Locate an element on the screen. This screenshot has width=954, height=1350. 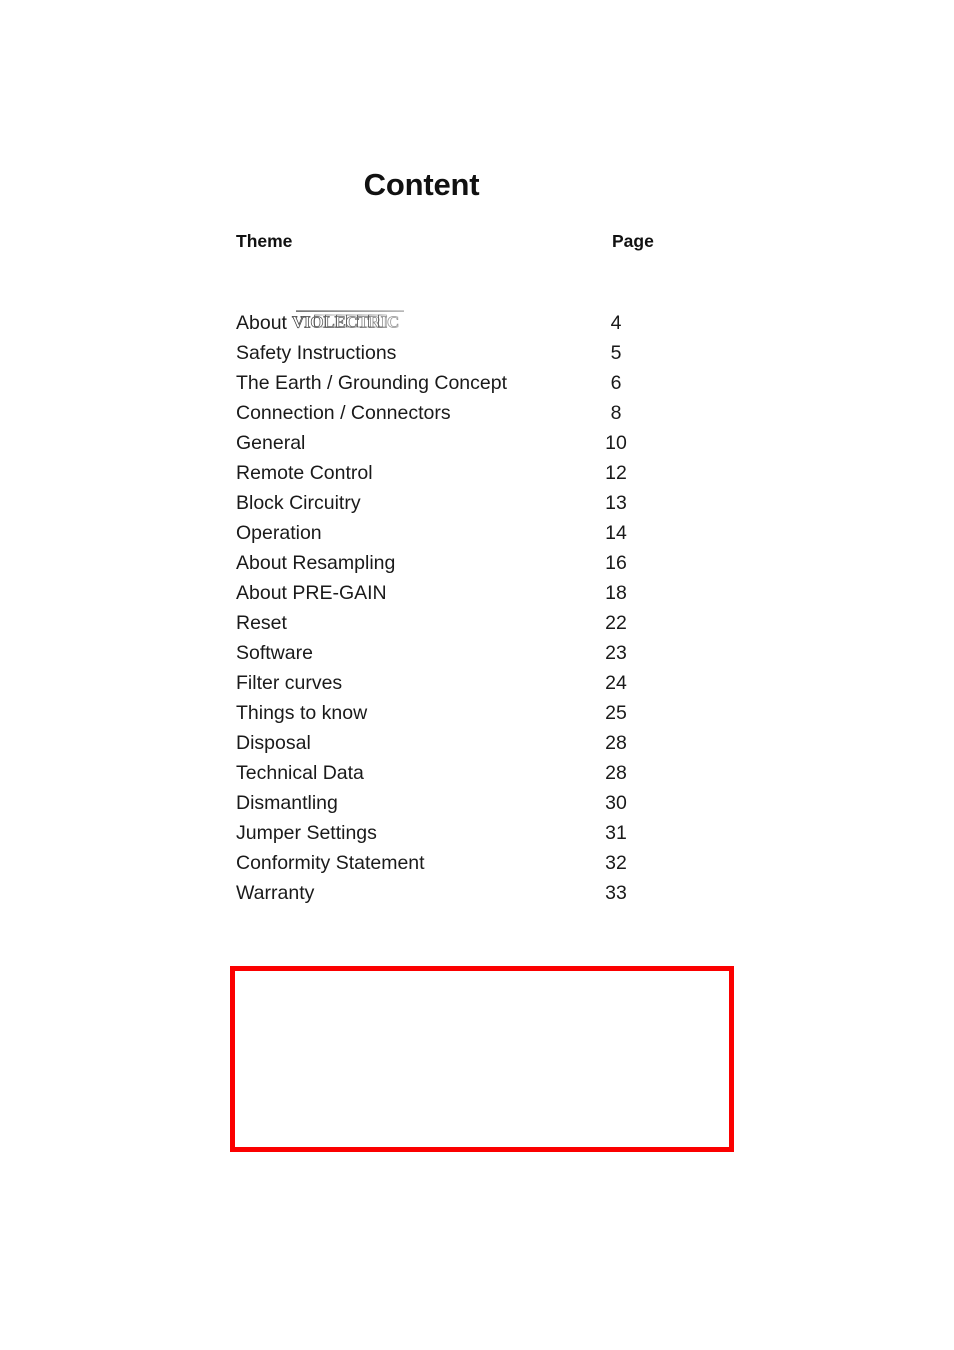
toc-entry: Warranty 33 is located at coordinates (454, 893).